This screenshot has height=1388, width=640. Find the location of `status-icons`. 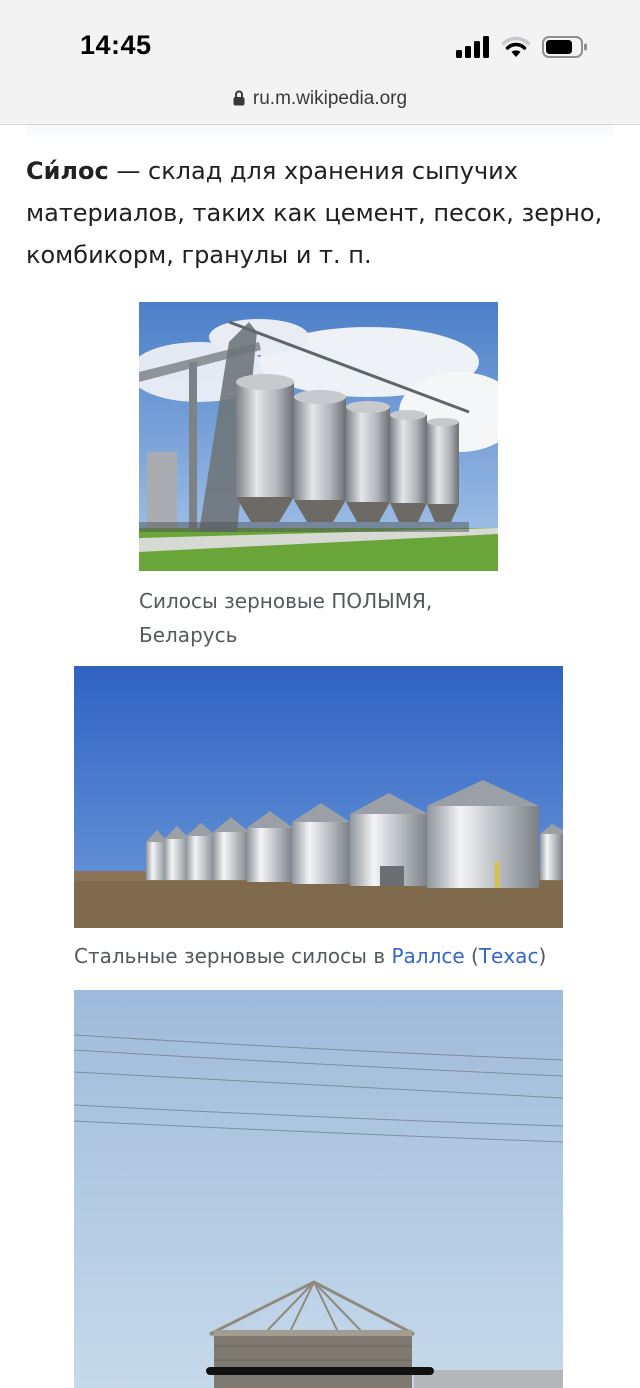

status-icons is located at coordinates (522, 47).